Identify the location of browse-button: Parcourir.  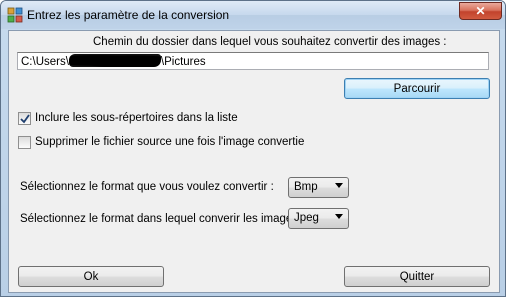
(417, 88).